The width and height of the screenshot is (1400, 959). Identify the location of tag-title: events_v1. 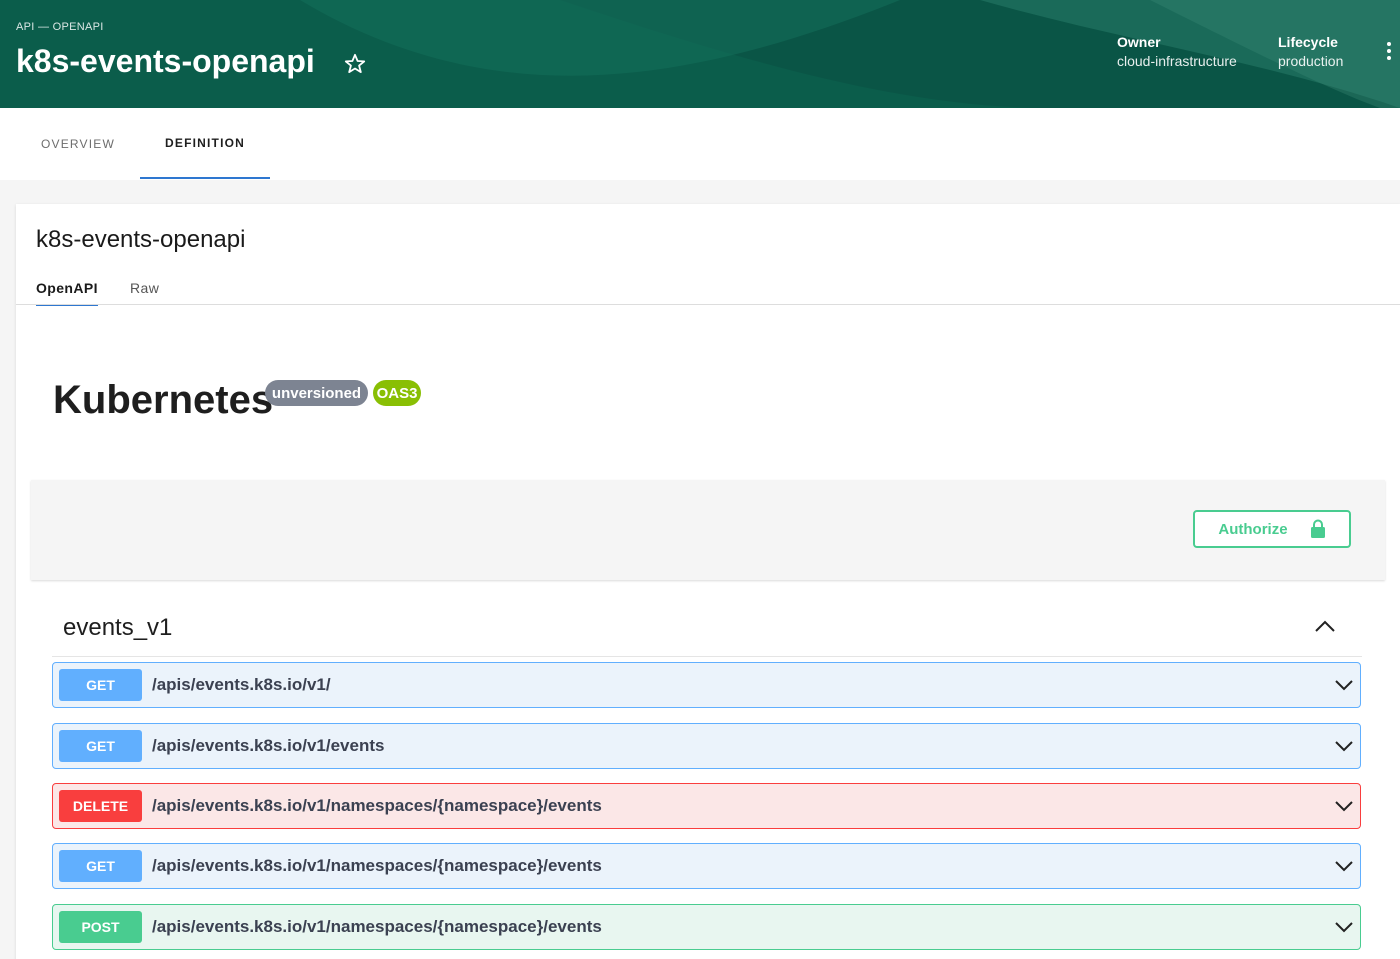
(117, 628).